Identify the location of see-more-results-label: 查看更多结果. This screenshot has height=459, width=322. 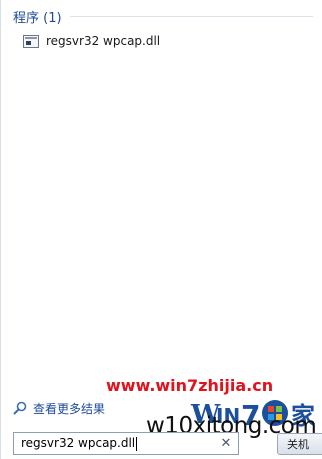
(69, 408).